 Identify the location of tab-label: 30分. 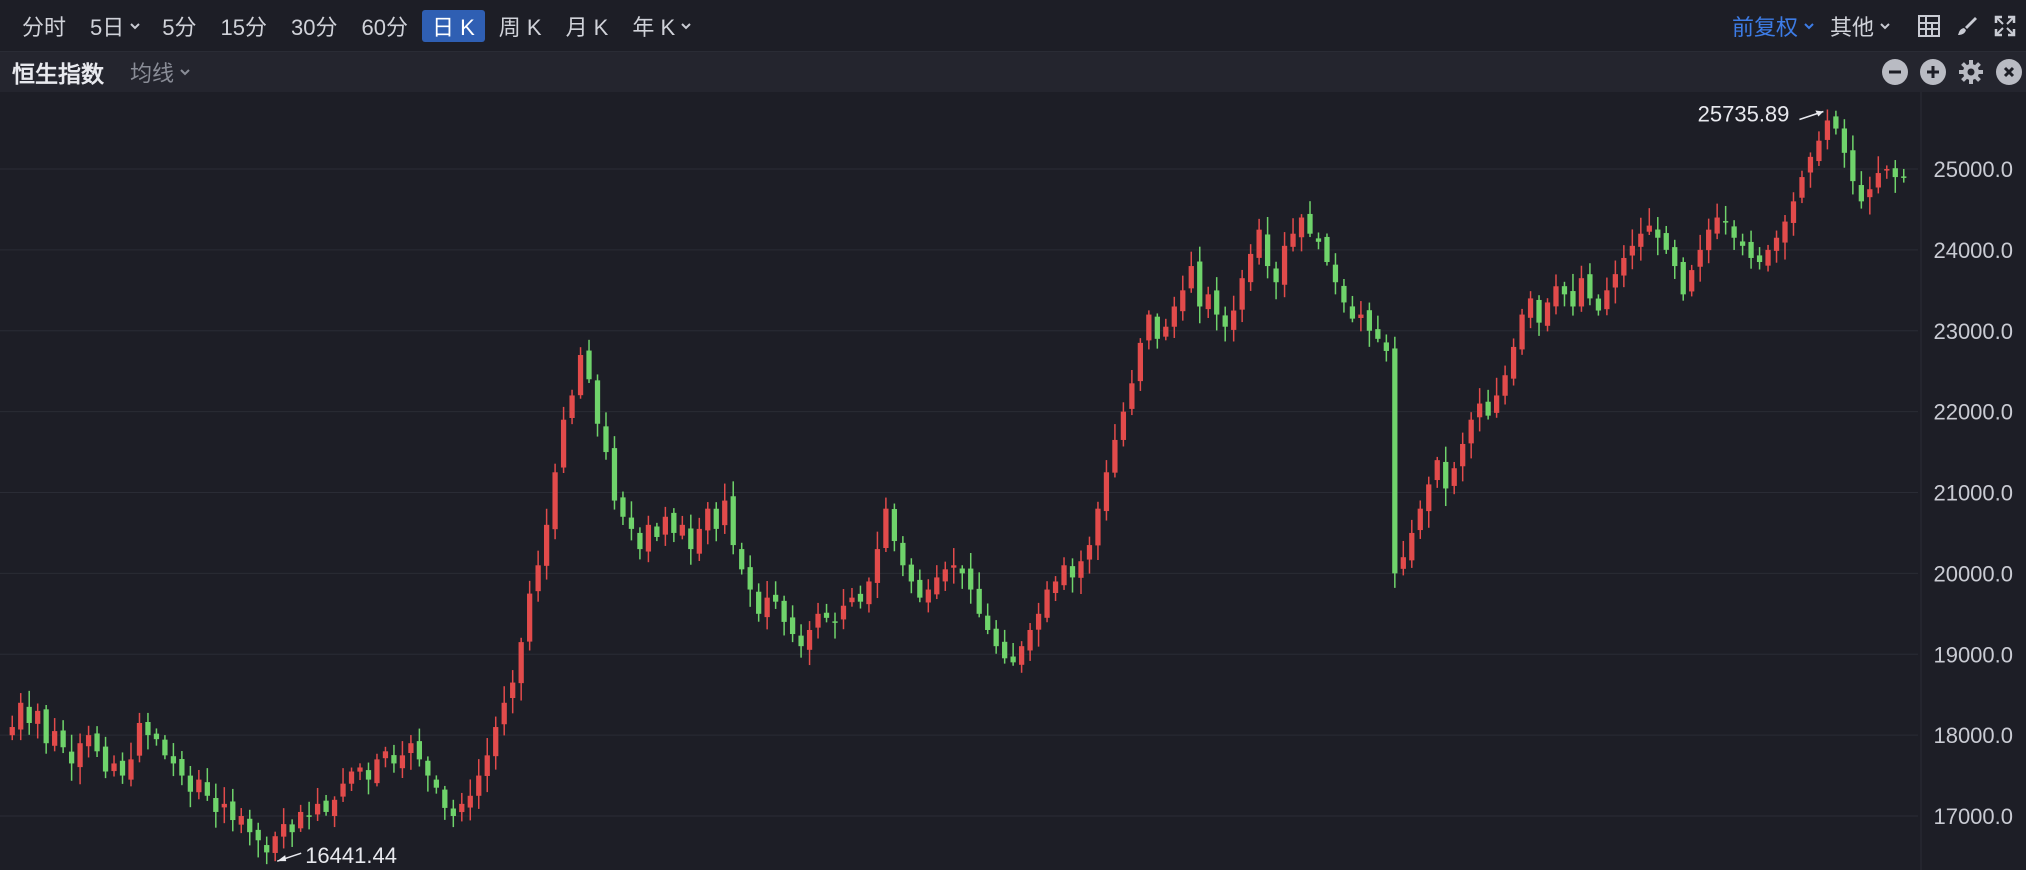
(314, 27).